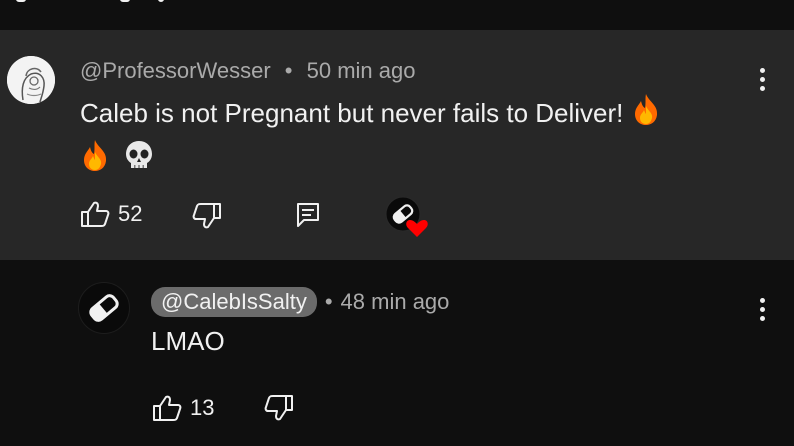  I want to click on creator-heart-badge, so click(406, 217).